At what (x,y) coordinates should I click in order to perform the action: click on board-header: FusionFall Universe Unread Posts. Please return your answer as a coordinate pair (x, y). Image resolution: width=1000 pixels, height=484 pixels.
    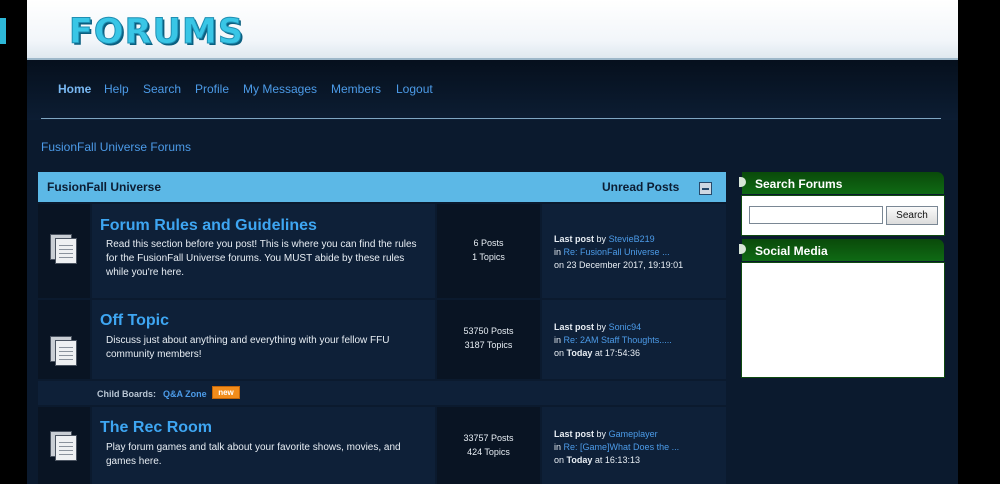
    Looking at the image, I should click on (382, 187).